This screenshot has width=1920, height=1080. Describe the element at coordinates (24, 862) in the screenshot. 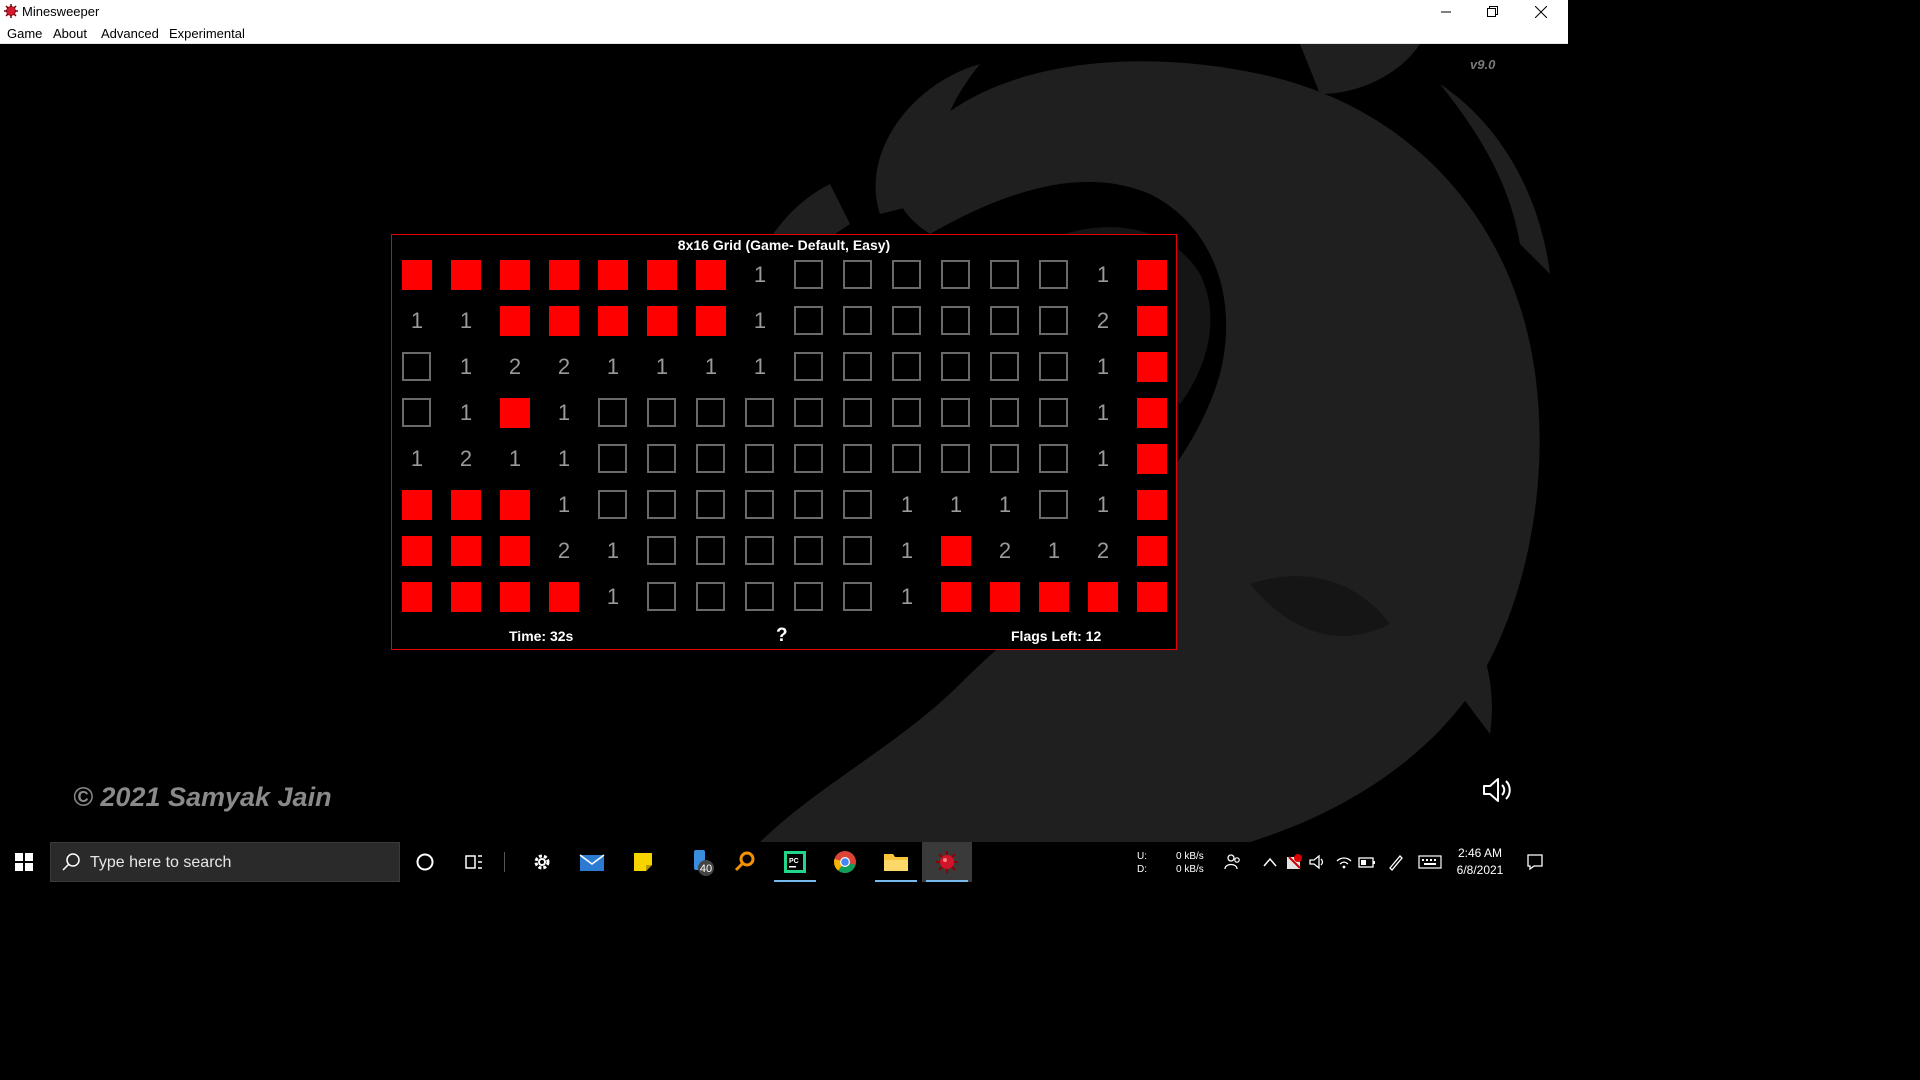

I see `start-button` at that location.